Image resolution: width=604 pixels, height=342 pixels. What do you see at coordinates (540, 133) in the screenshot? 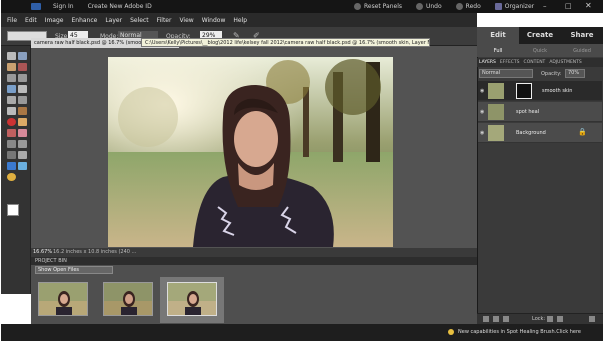
I see `layer-row: ◉ Background 🔒` at bounding box center [540, 133].